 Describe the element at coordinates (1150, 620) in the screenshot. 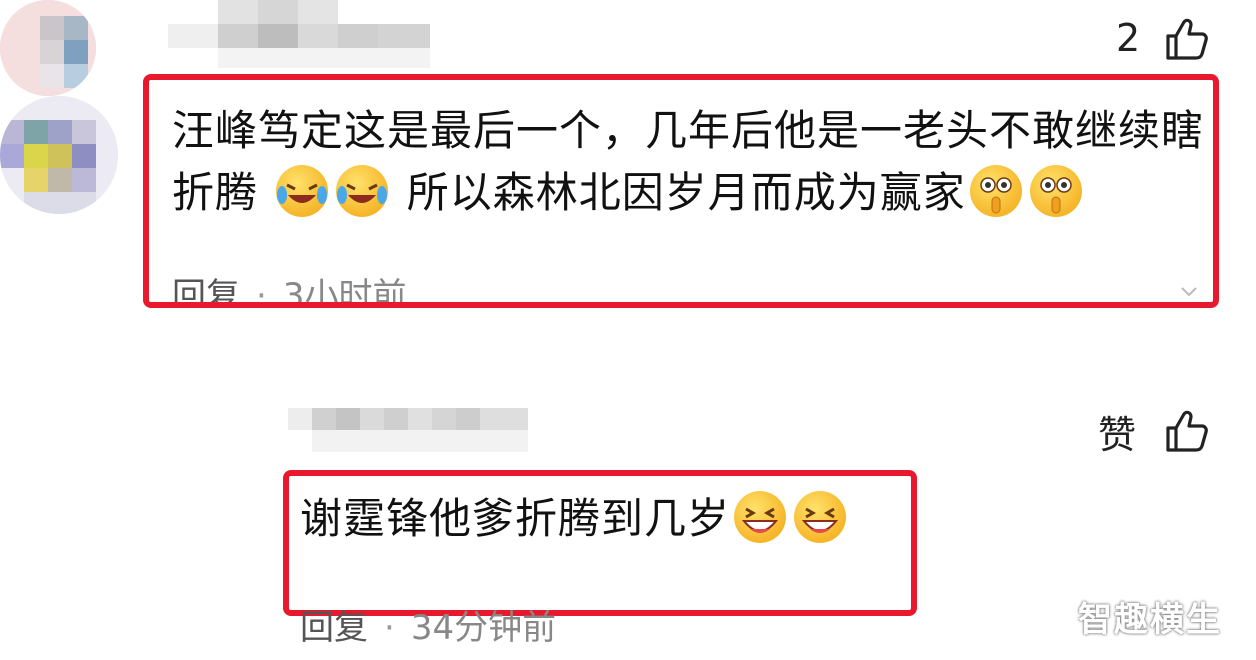

I see `watermark: 智趣横生` at that location.